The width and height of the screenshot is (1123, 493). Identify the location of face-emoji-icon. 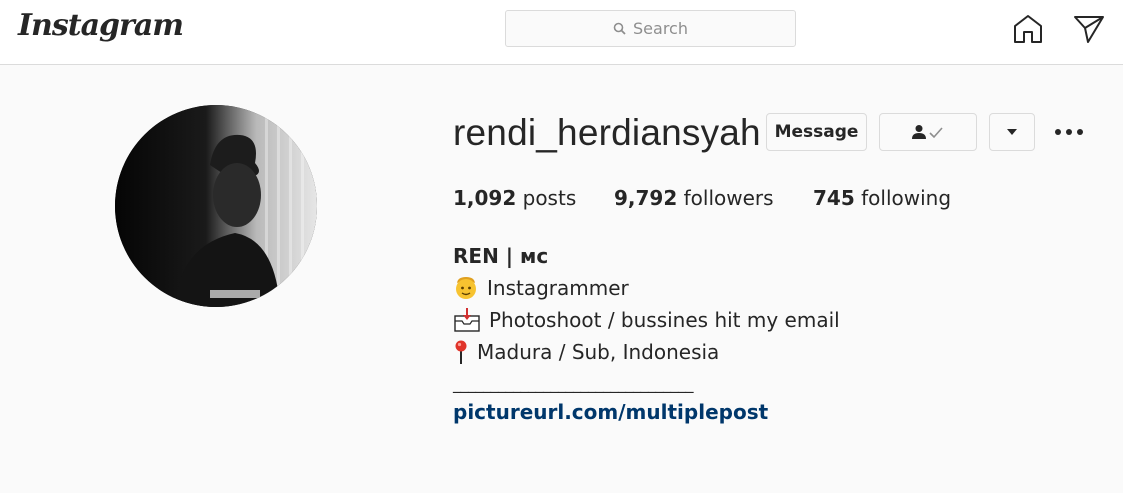
(466, 288).